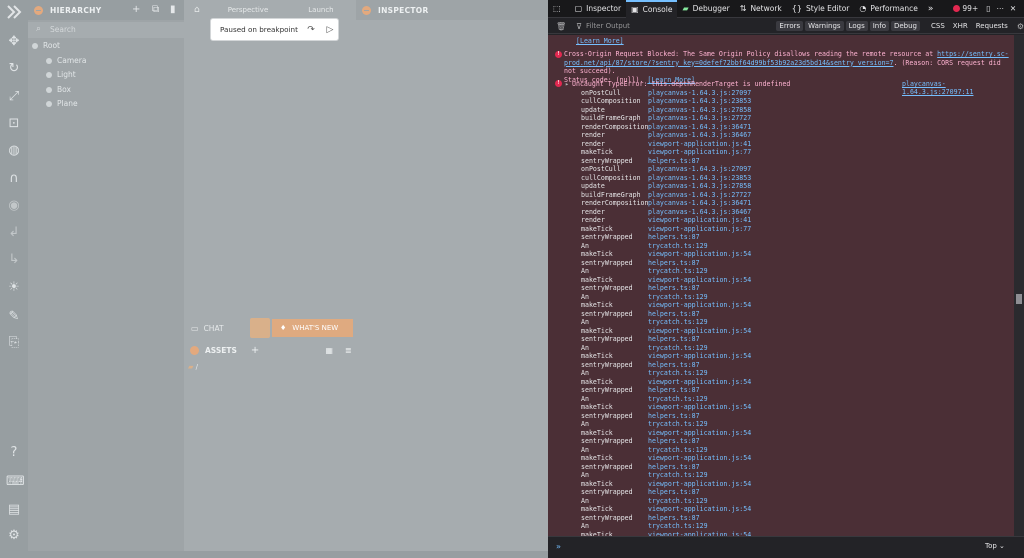 The image size is (1024, 558). I want to click on scale-icon: ⤢, so click(14, 97).